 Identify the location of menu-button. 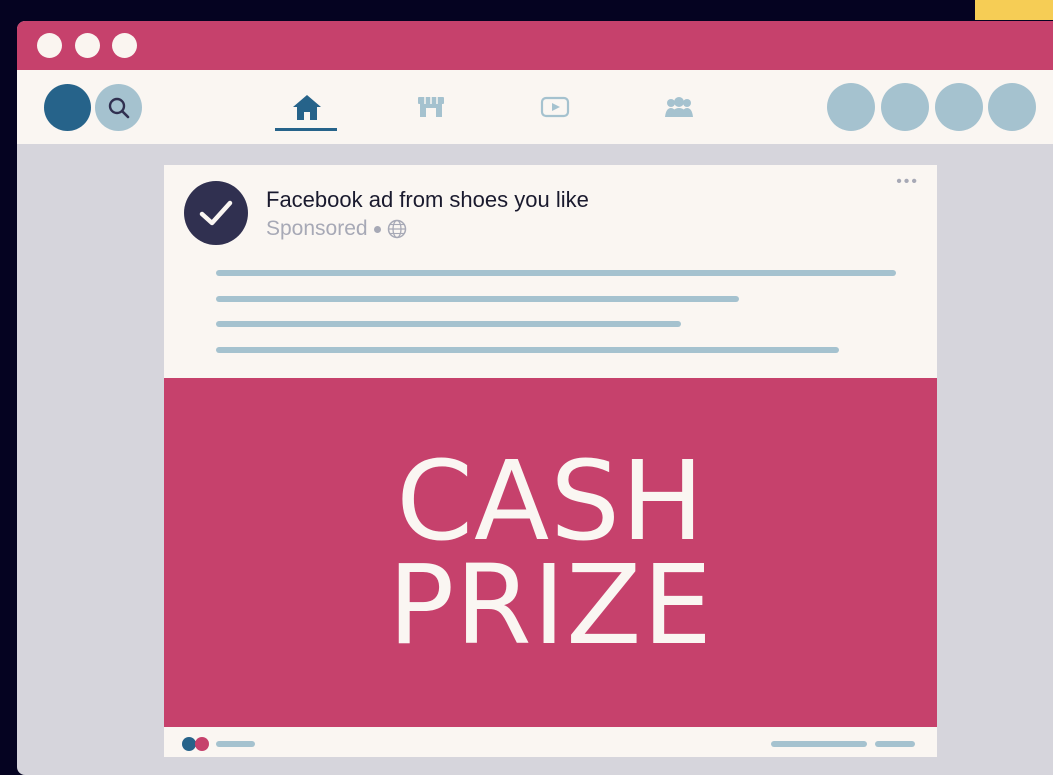
(851, 107).